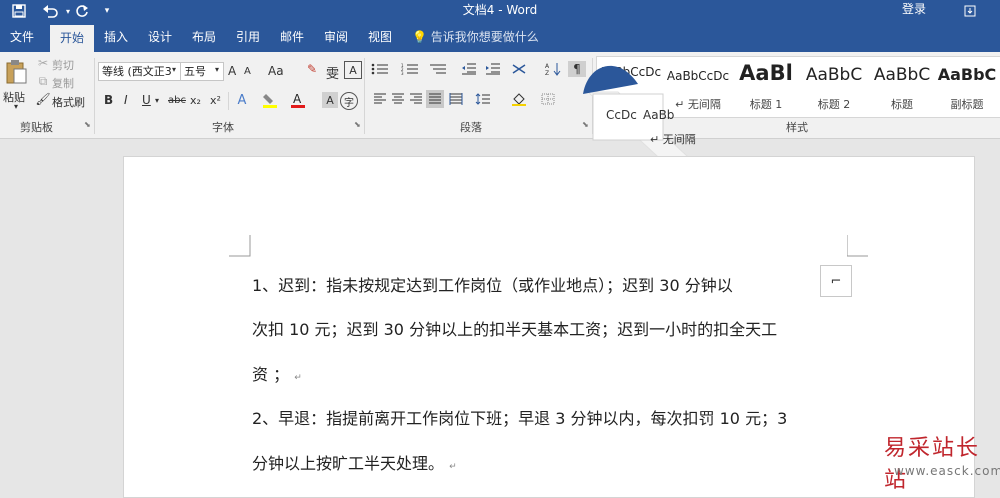 The image size is (1000, 498). What do you see at coordinates (126, 100) in the screenshot?
I see `italic-button: I` at bounding box center [126, 100].